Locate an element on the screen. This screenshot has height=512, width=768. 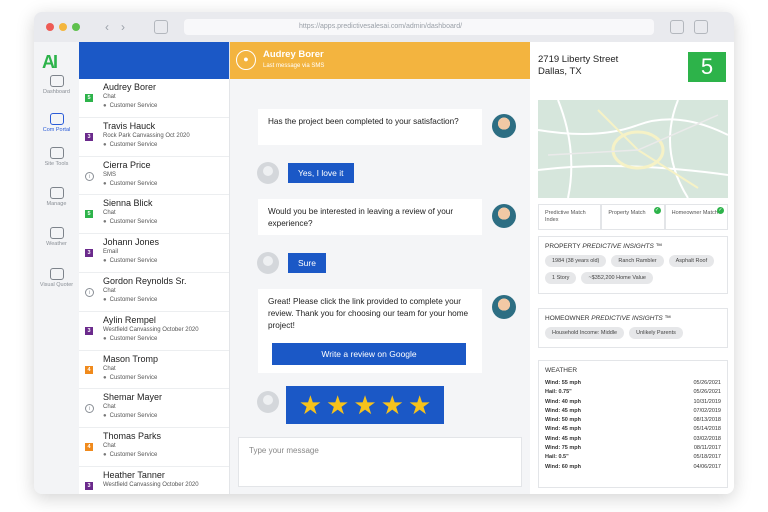
sidebar-toggle-icon is located at coordinates (161, 27).